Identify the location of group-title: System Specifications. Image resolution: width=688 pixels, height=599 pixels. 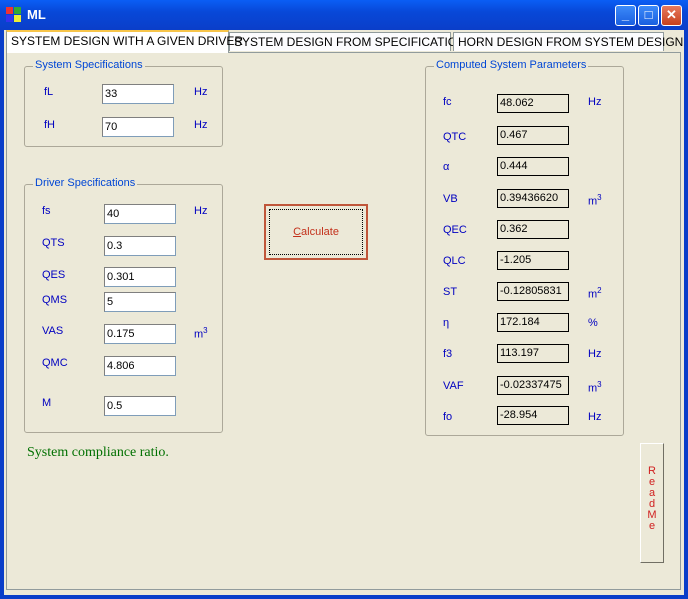
(89, 65).